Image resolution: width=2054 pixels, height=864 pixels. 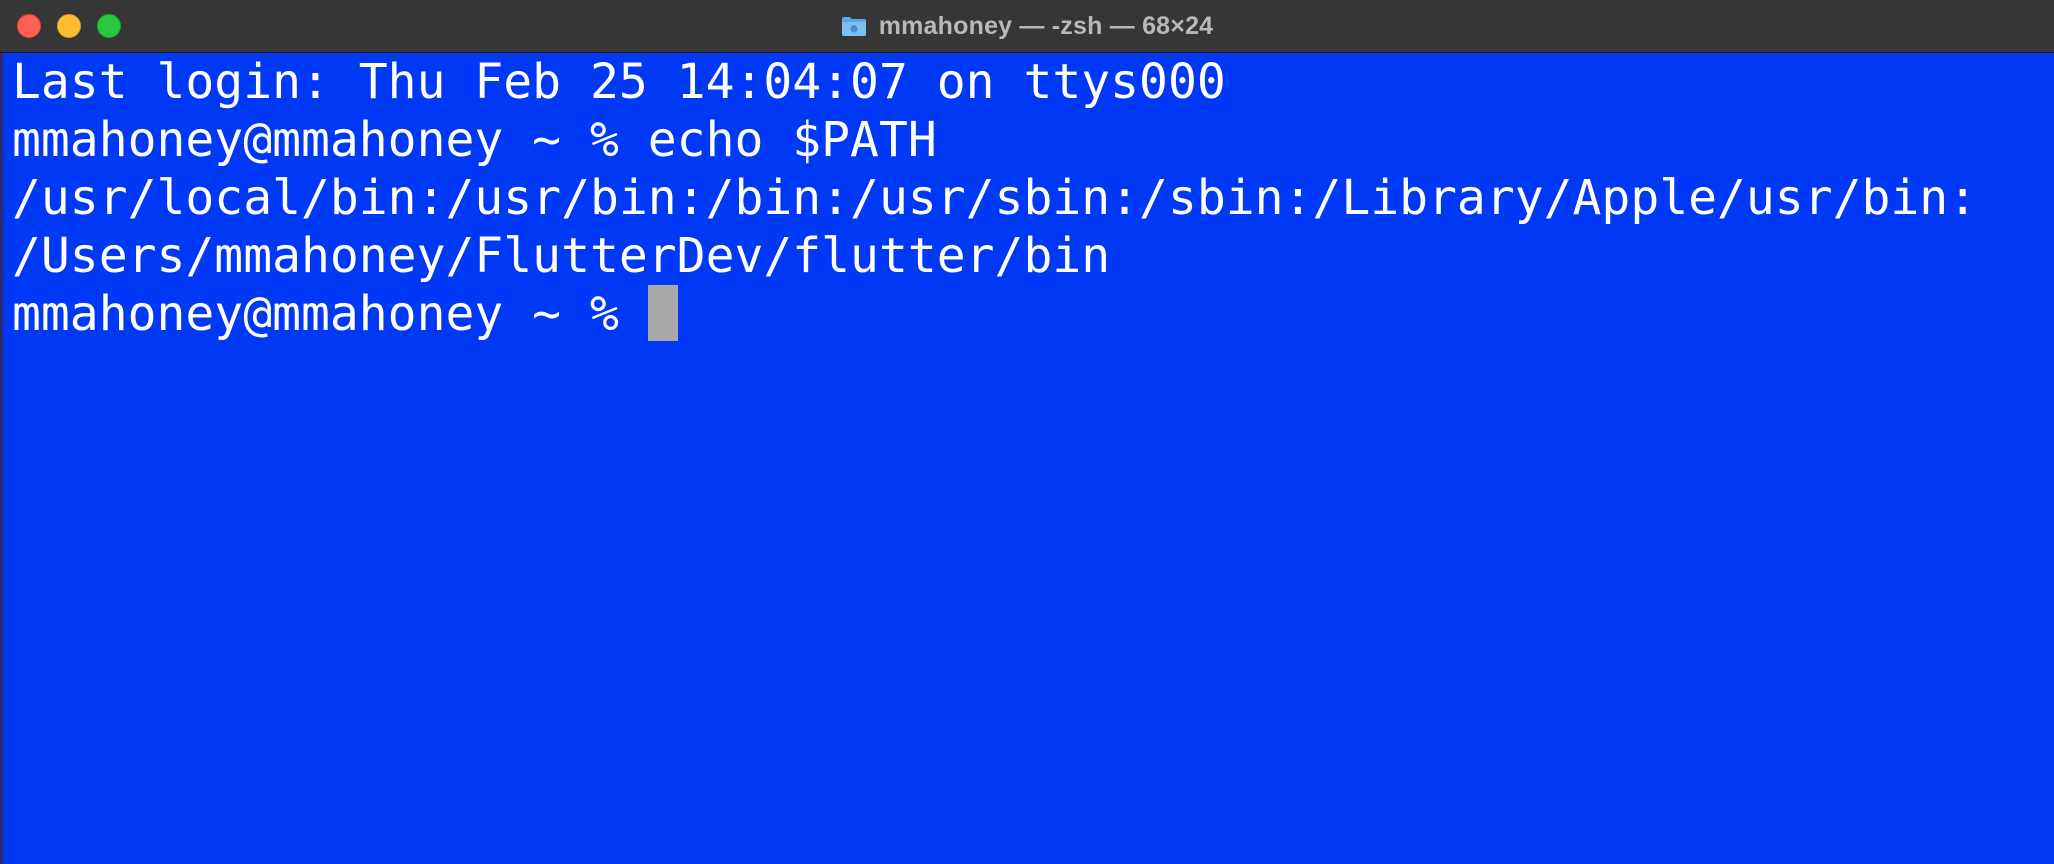 I want to click on terminal-prompt-line: mmahoney@mmahoney ~ %, so click(x=345, y=314).